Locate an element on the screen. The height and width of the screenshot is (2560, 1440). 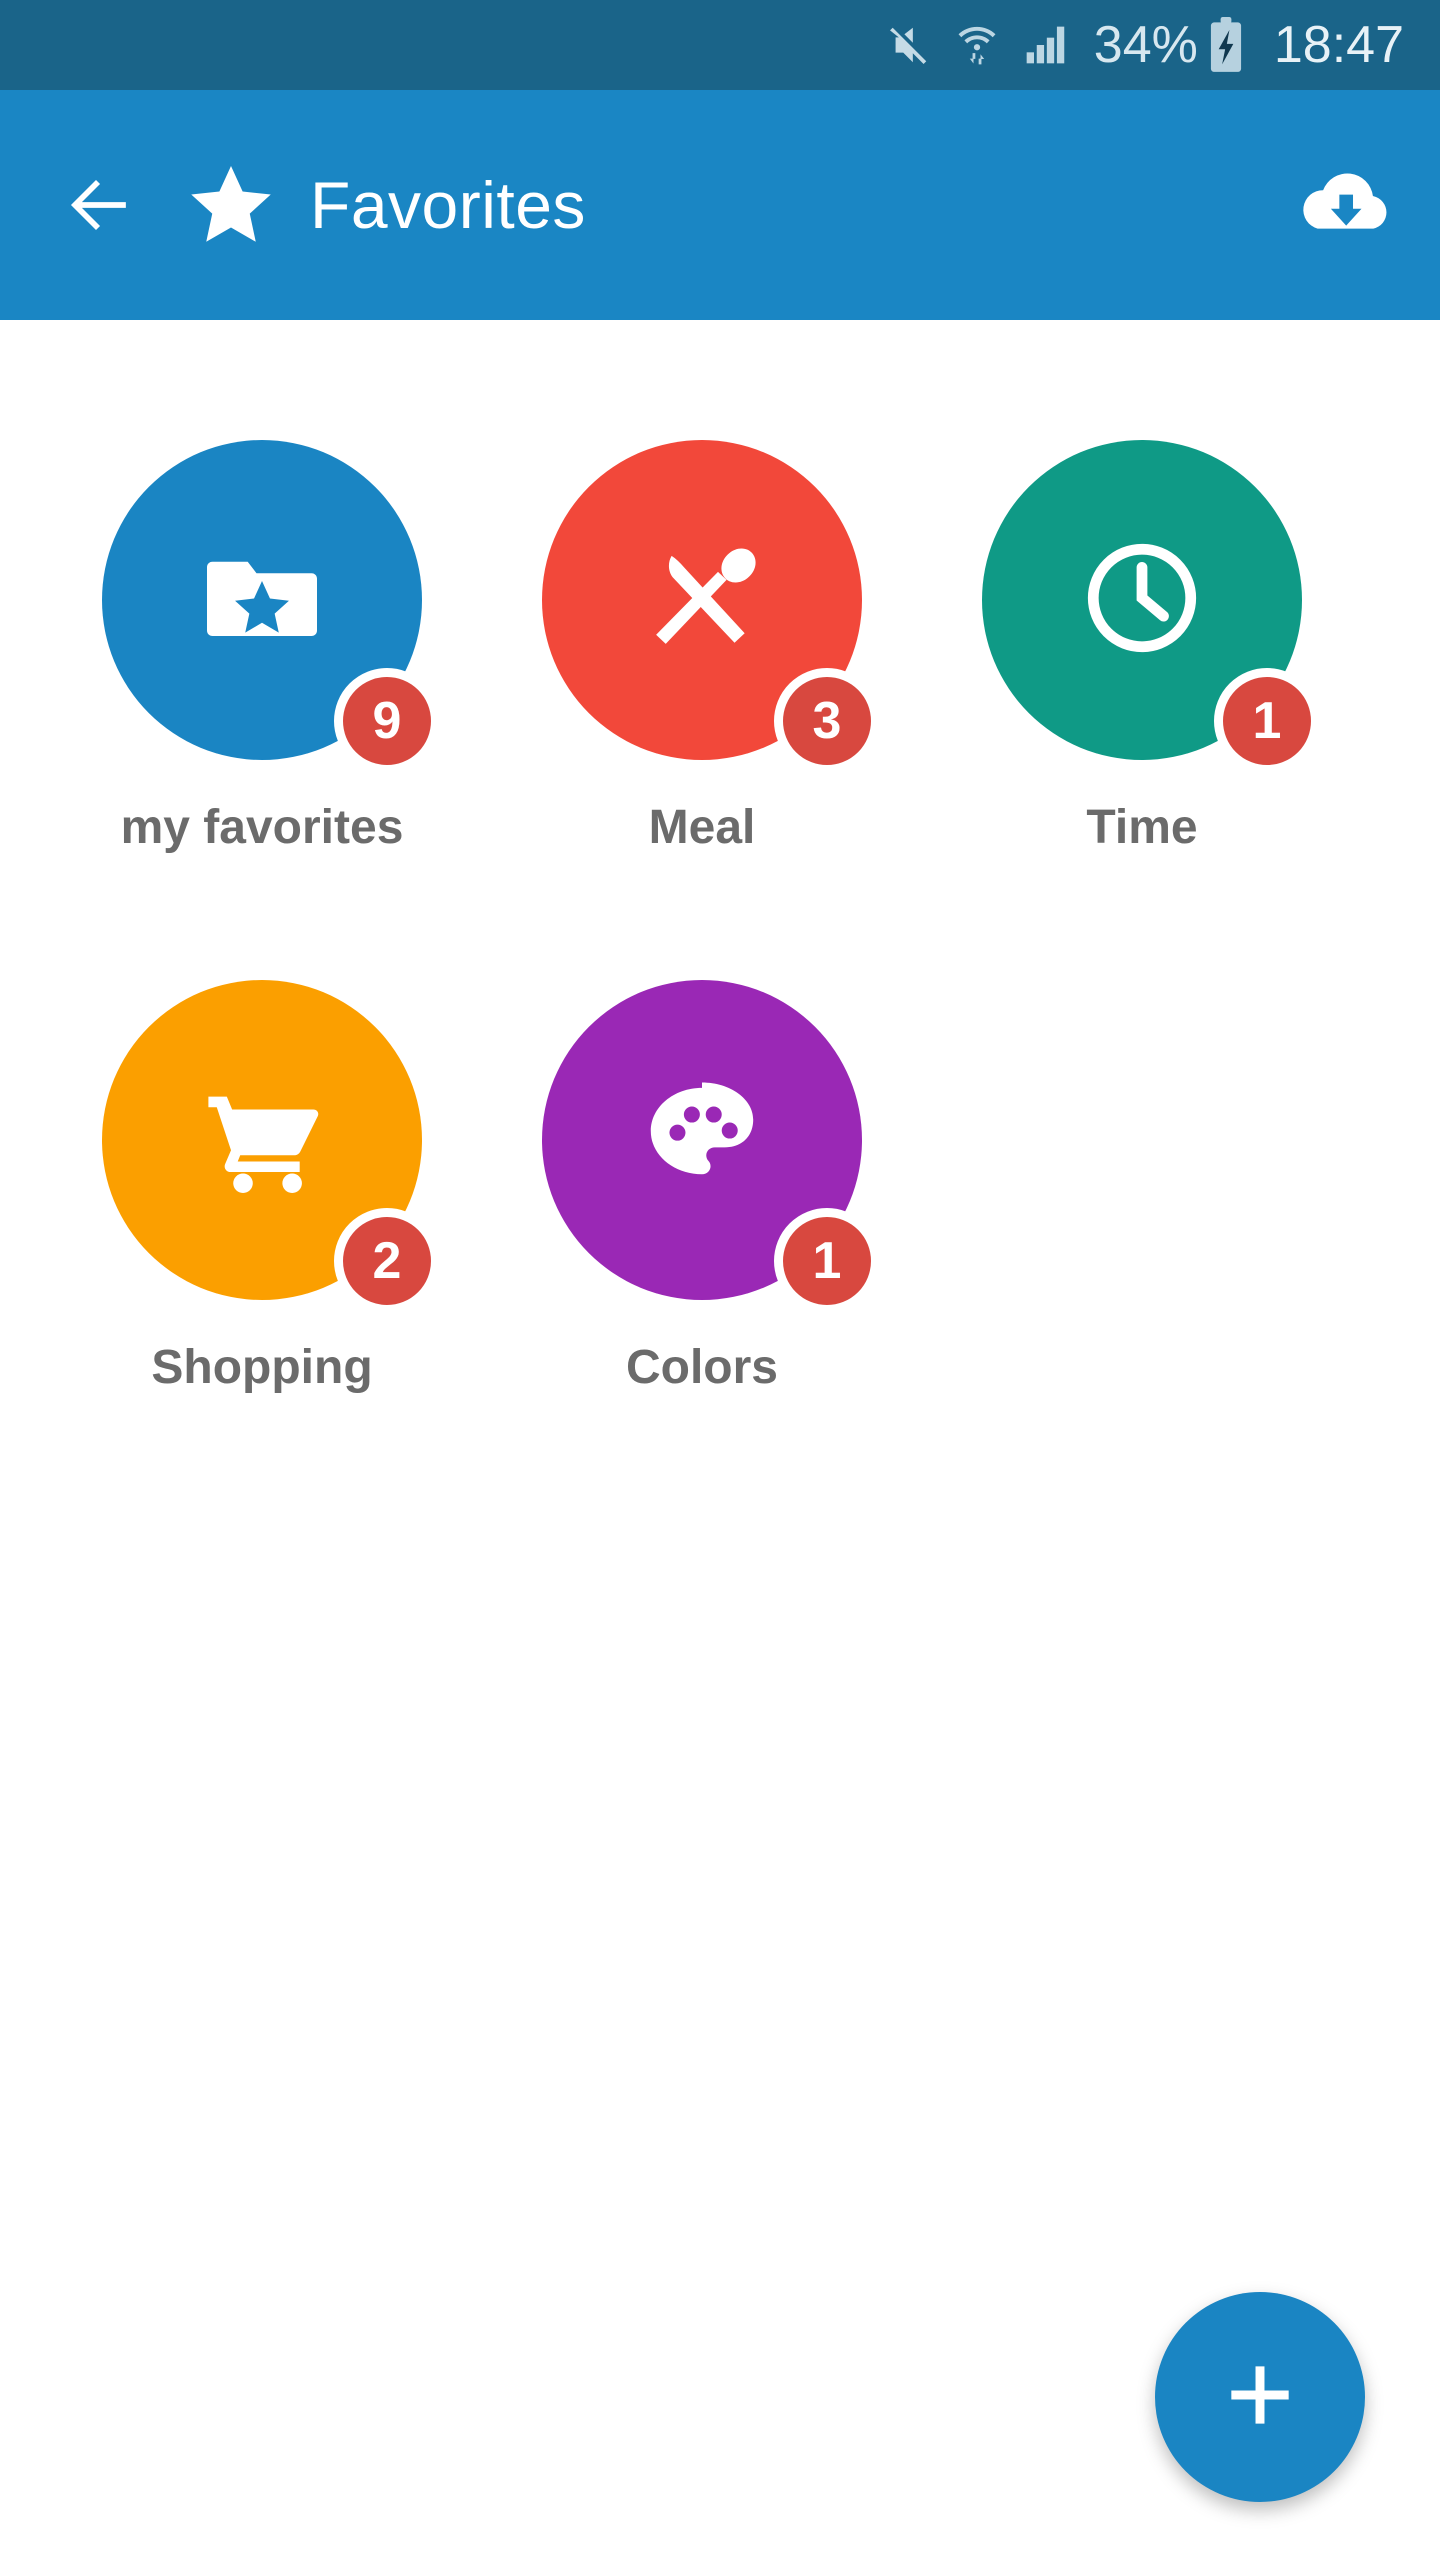
category-circle-wrap: 2 is located at coordinates (271, 1147).